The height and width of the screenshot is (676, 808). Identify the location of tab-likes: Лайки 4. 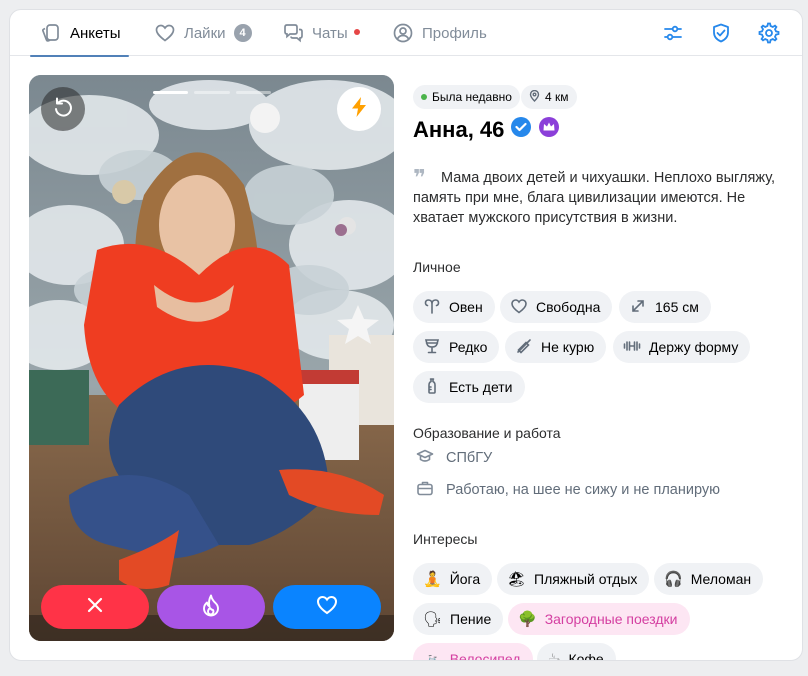
(203, 33).